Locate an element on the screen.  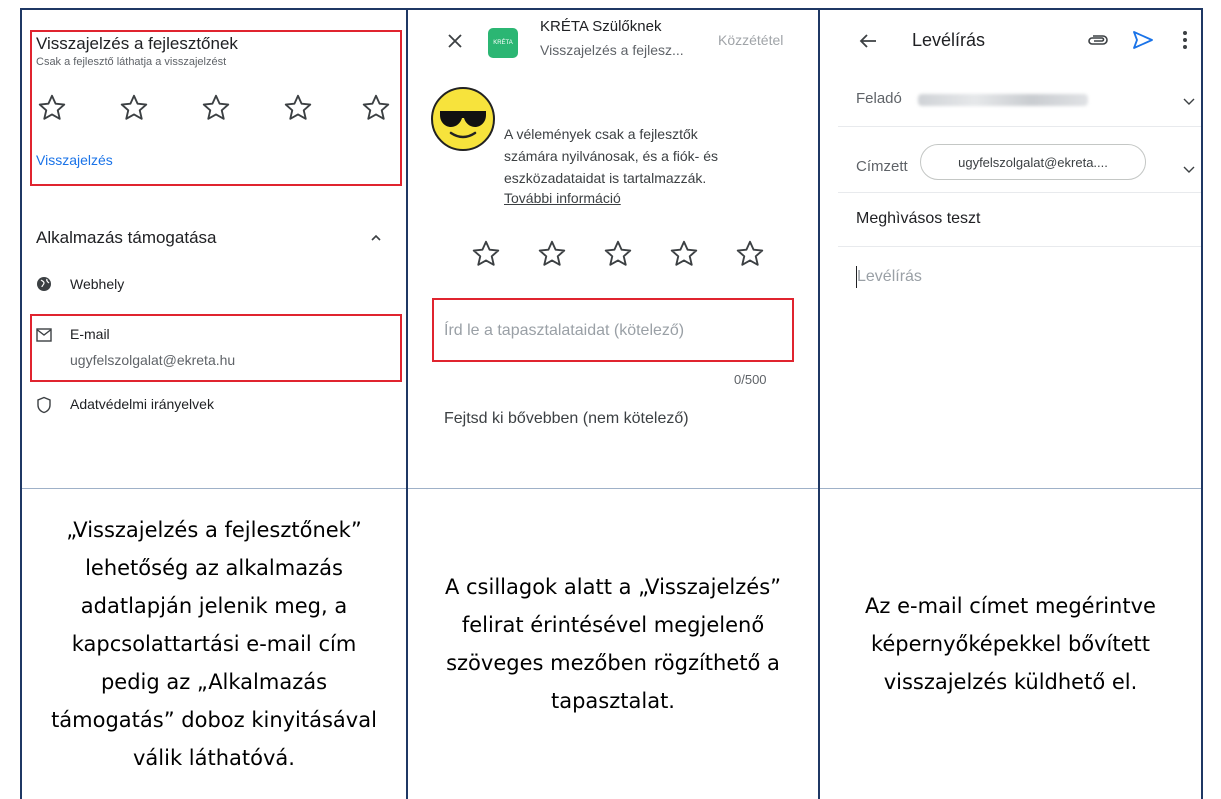
globe-icon is located at coordinates (44, 284).